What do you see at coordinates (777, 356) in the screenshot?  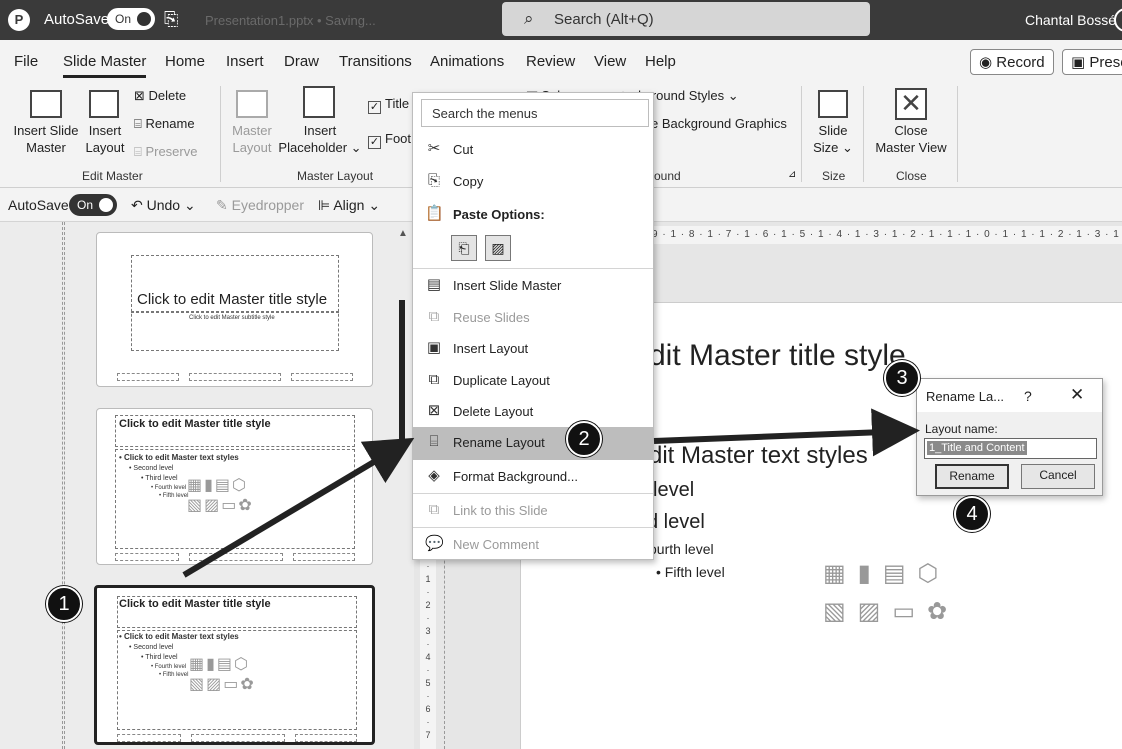 I see `slide-title: dit Master title style` at bounding box center [777, 356].